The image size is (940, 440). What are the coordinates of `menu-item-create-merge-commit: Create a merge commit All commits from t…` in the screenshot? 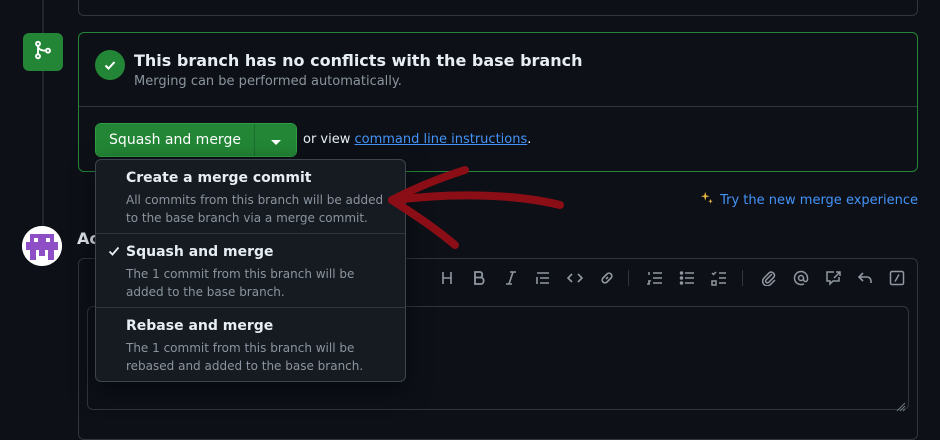 It's located at (250, 196).